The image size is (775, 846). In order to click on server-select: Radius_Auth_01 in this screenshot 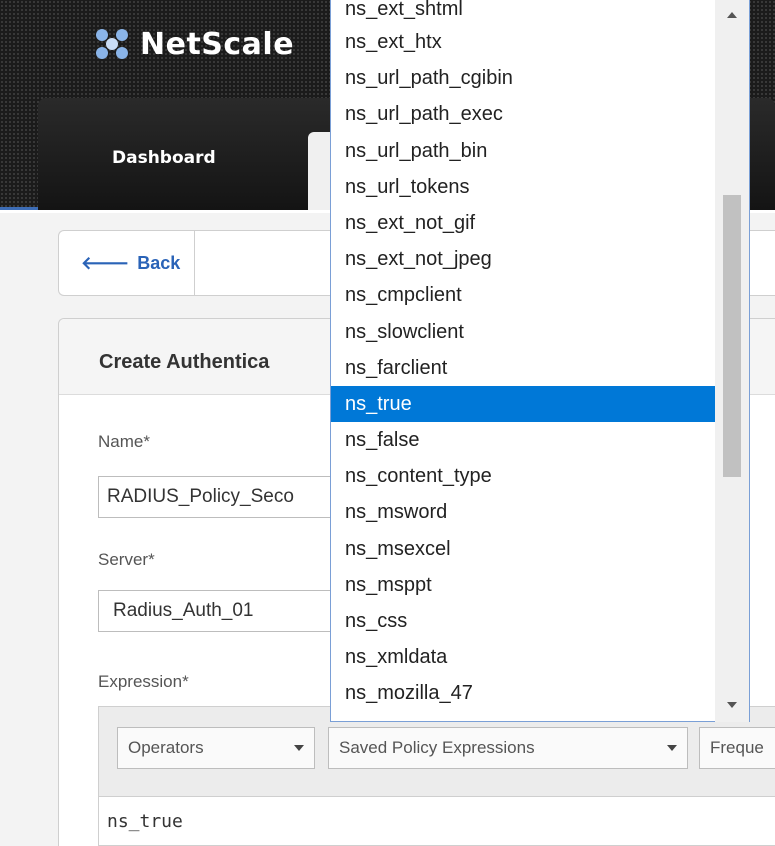, I will do `click(223, 611)`.